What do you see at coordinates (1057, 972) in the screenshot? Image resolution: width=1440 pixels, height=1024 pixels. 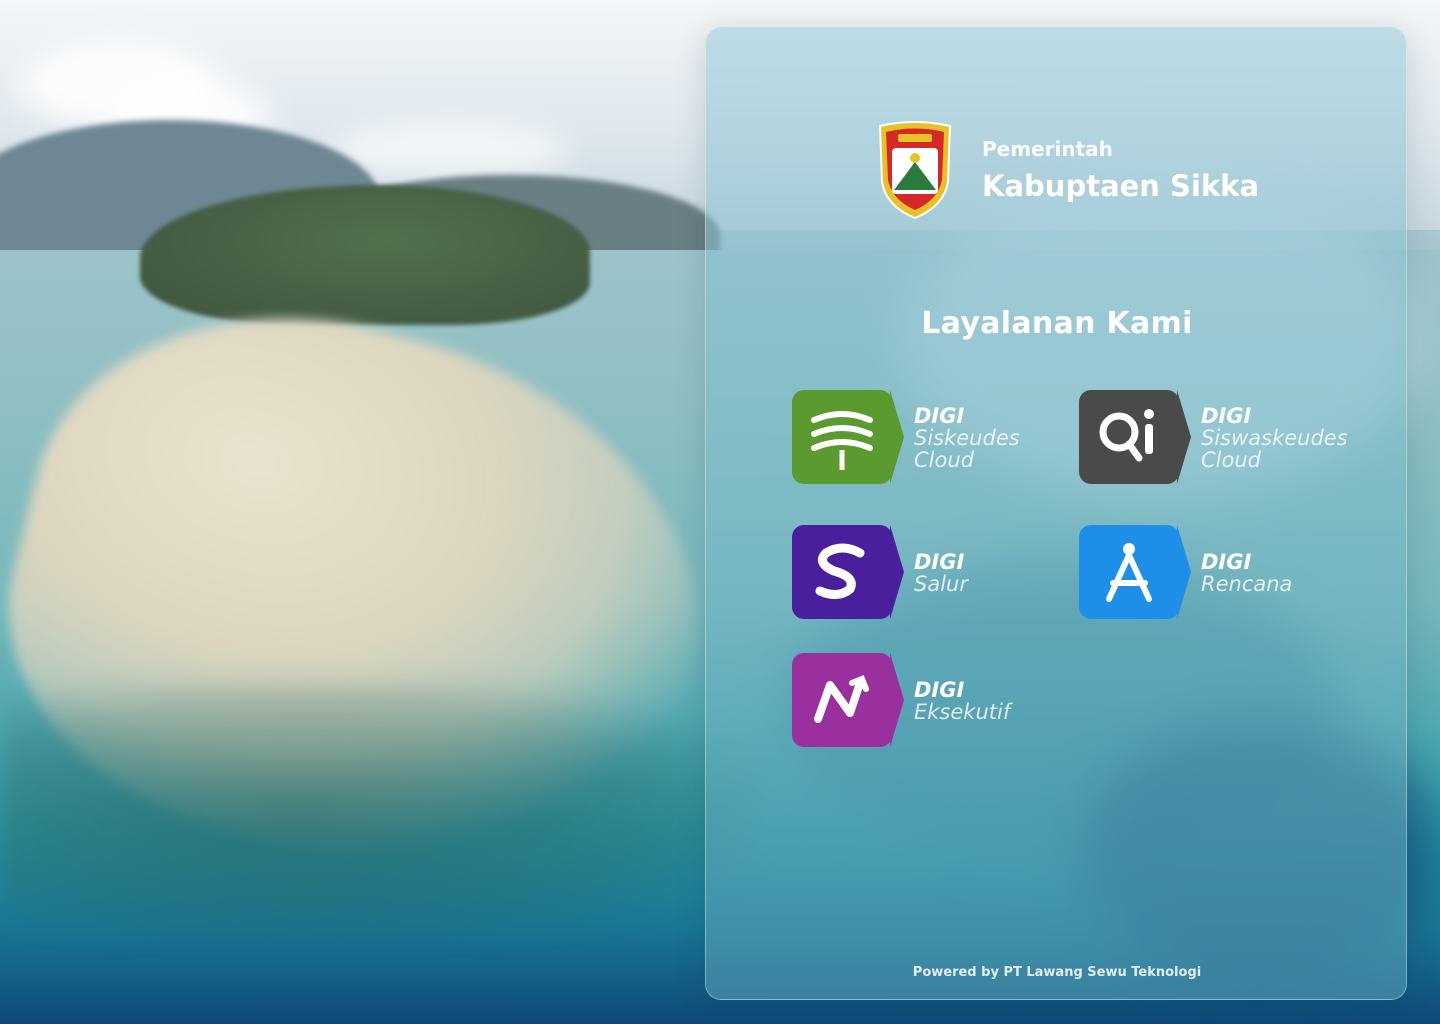 I see `footer-credit: Powered by PT Lawang Sewu Teknologi` at bounding box center [1057, 972].